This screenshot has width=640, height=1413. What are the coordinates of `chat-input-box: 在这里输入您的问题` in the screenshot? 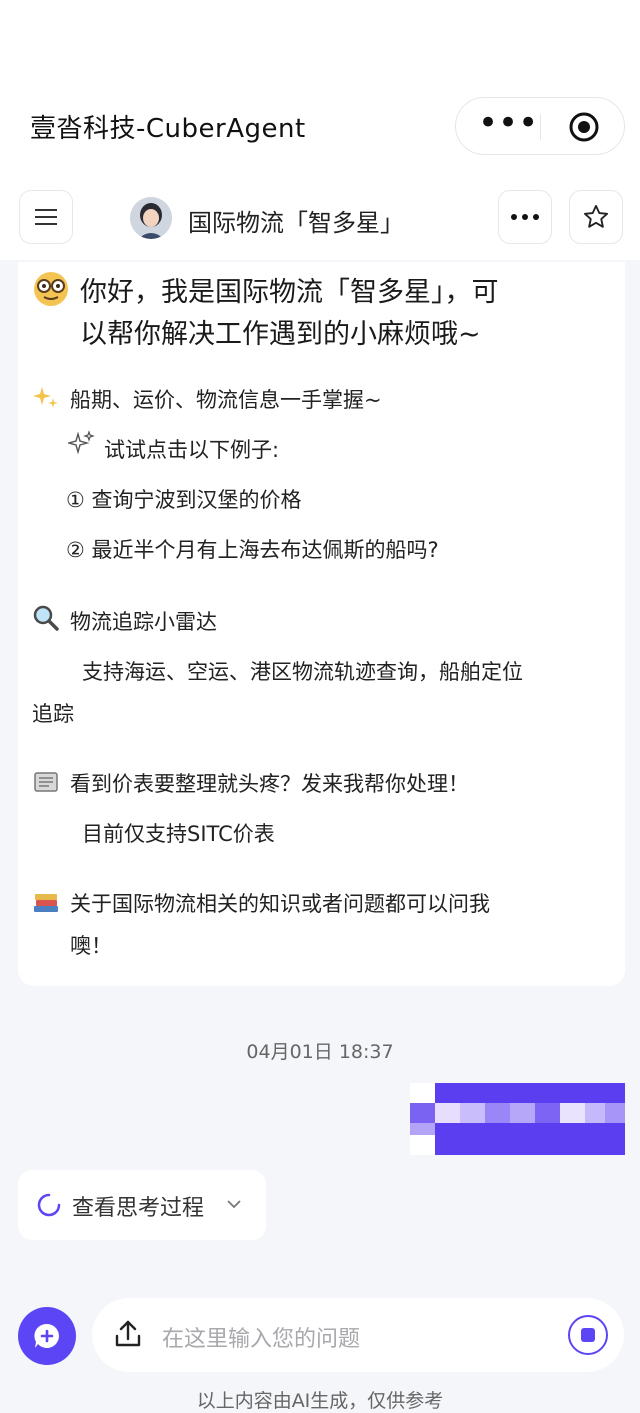 It's located at (358, 1335).